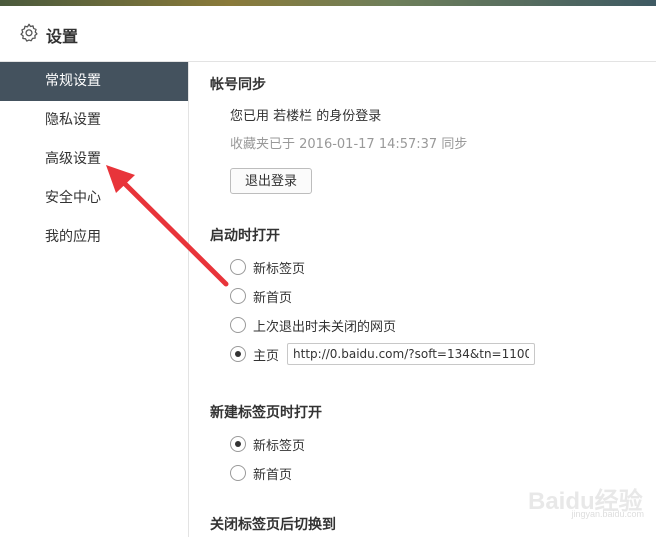 The height and width of the screenshot is (537, 656). What do you see at coordinates (328, 34) in the screenshot?
I see `settings-header: 设置` at bounding box center [328, 34].